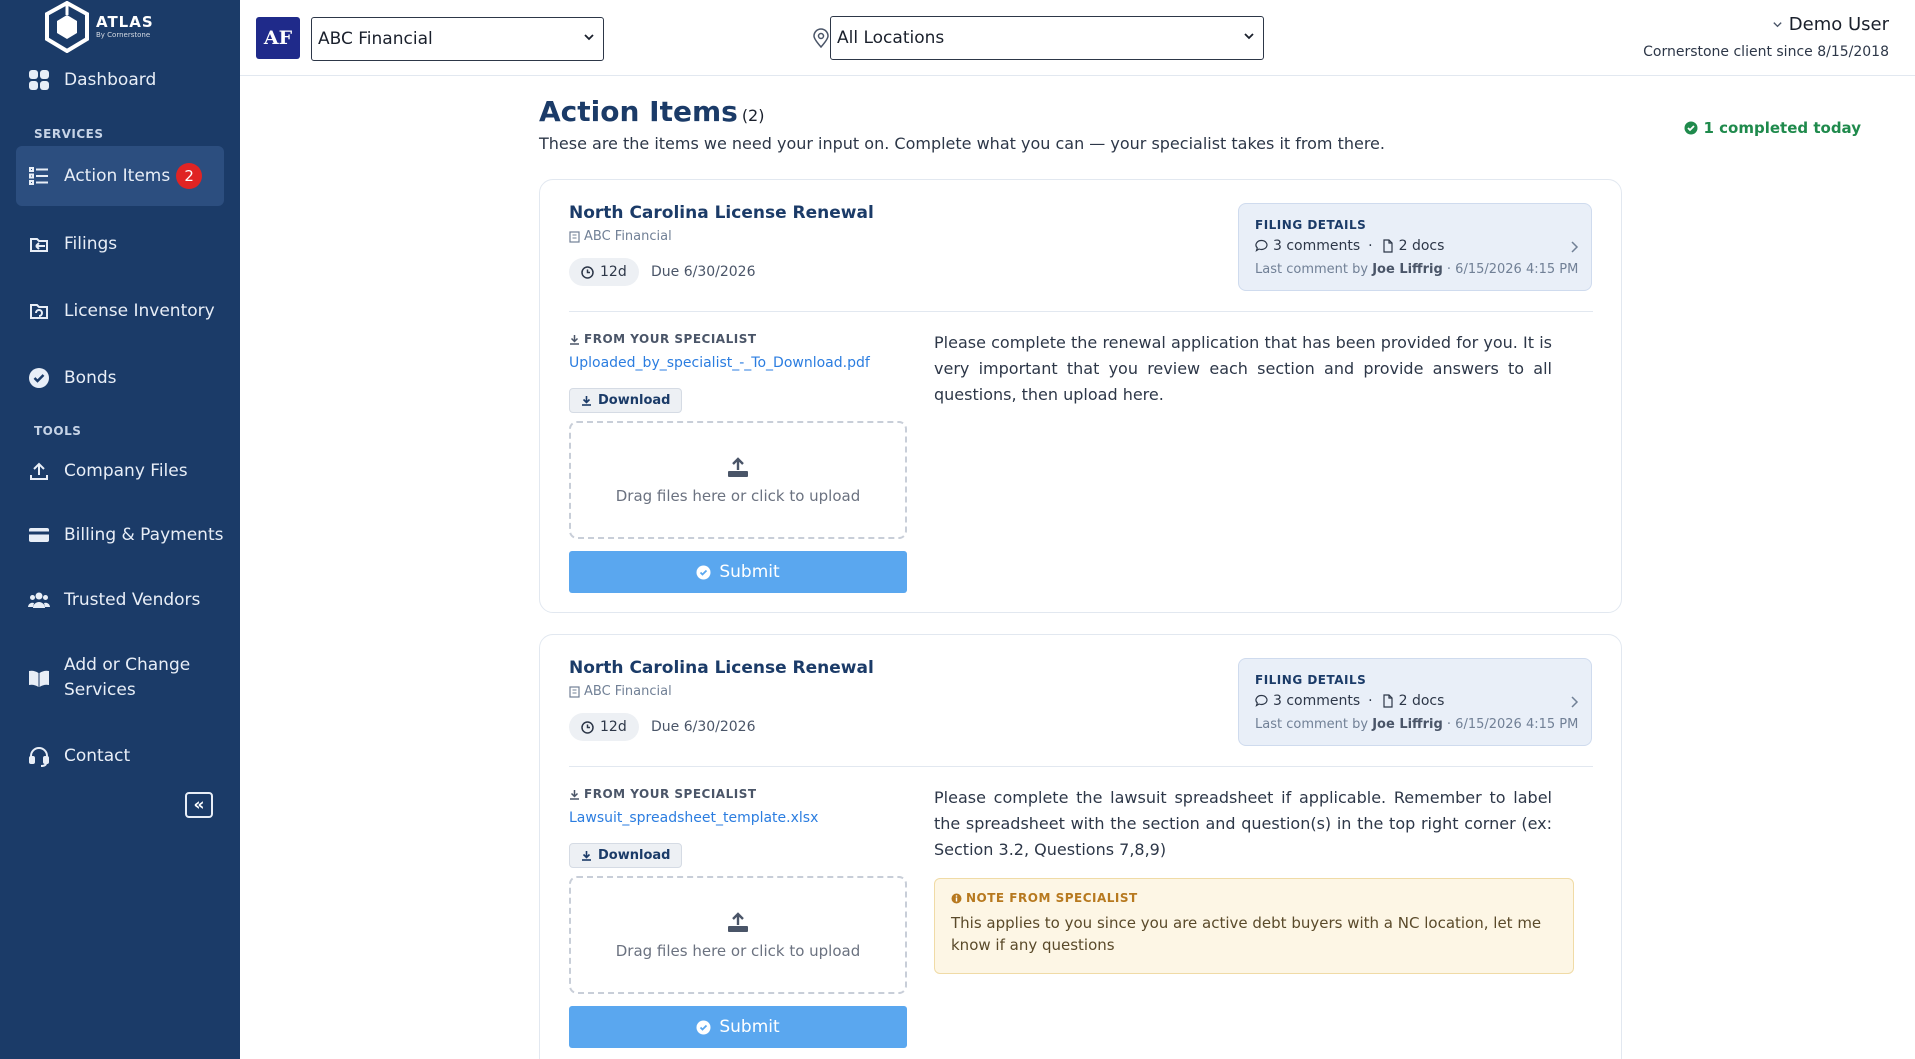  I want to click on sidebar-item-billing: Billing & Payments, so click(120, 535).